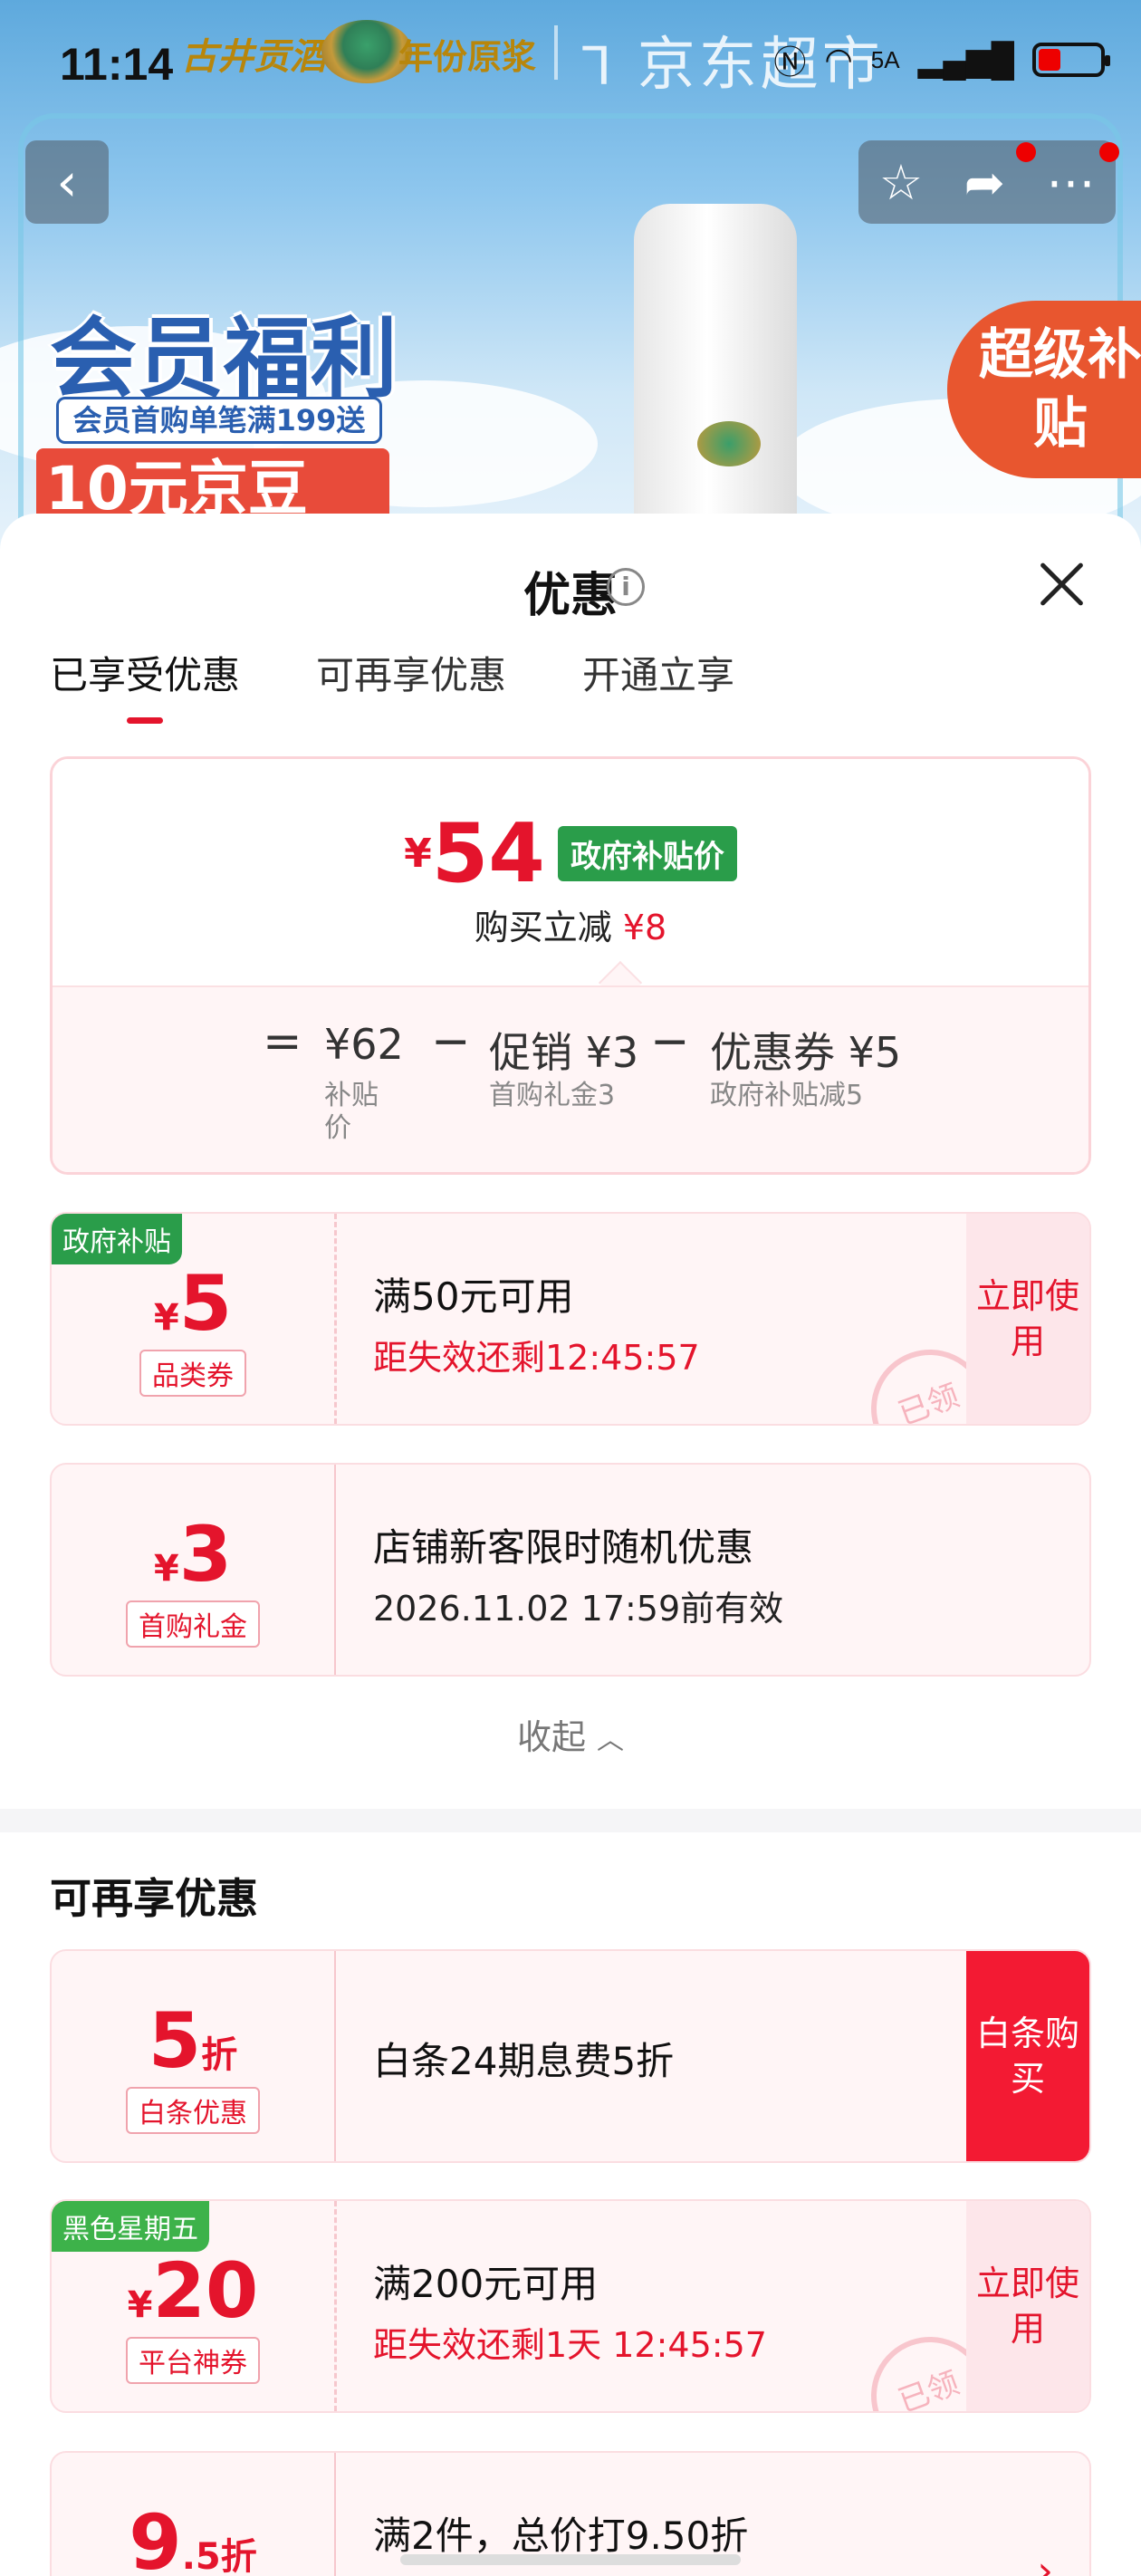 This screenshot has width=1141, height=2576. What do you see at coordinates (806, 1052) in the screenshot?
I see `coupon-value: 优惠券 ¥5` at bounding box center [806, 1052].